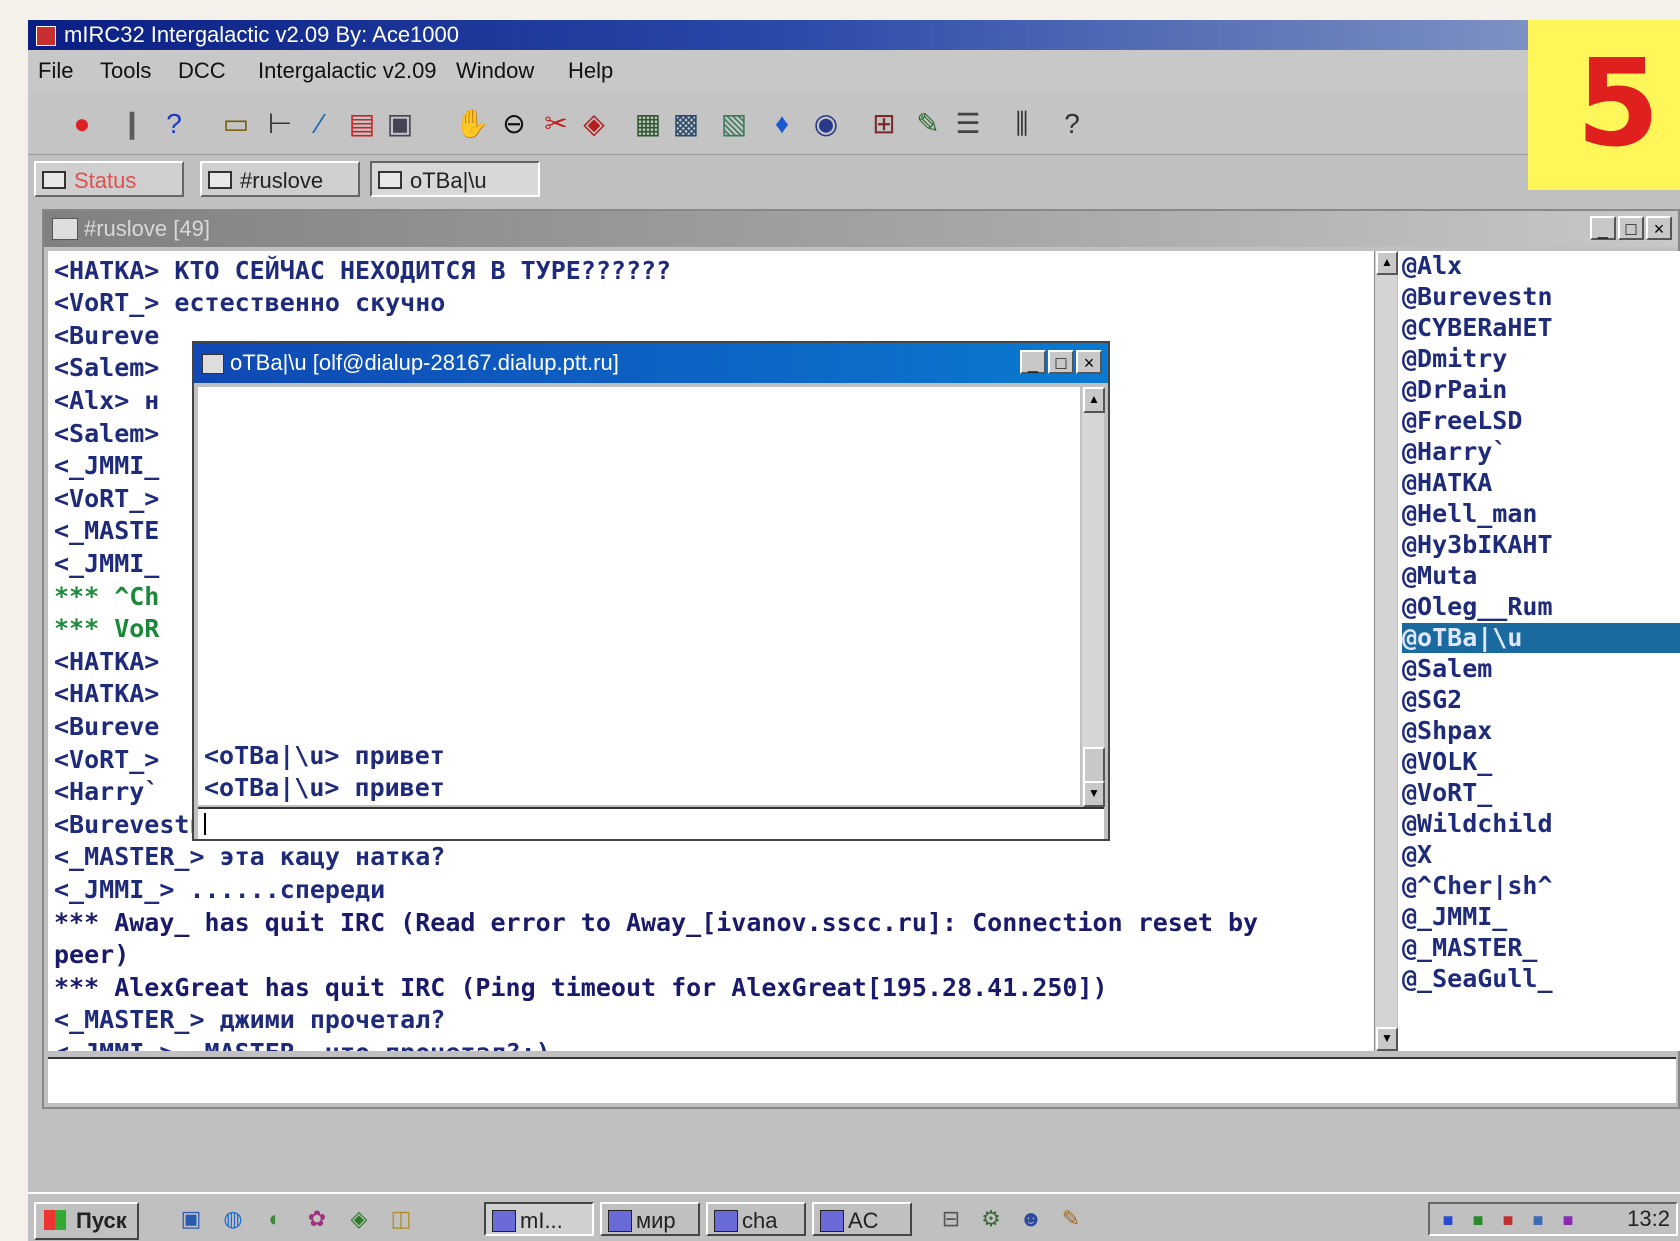 Image resolution: width=1680 pixels, height=1241 pixels. Describe the element at coordinates (317, 1219) in the screenshot. I see `channels-icon: ✿` at that location.